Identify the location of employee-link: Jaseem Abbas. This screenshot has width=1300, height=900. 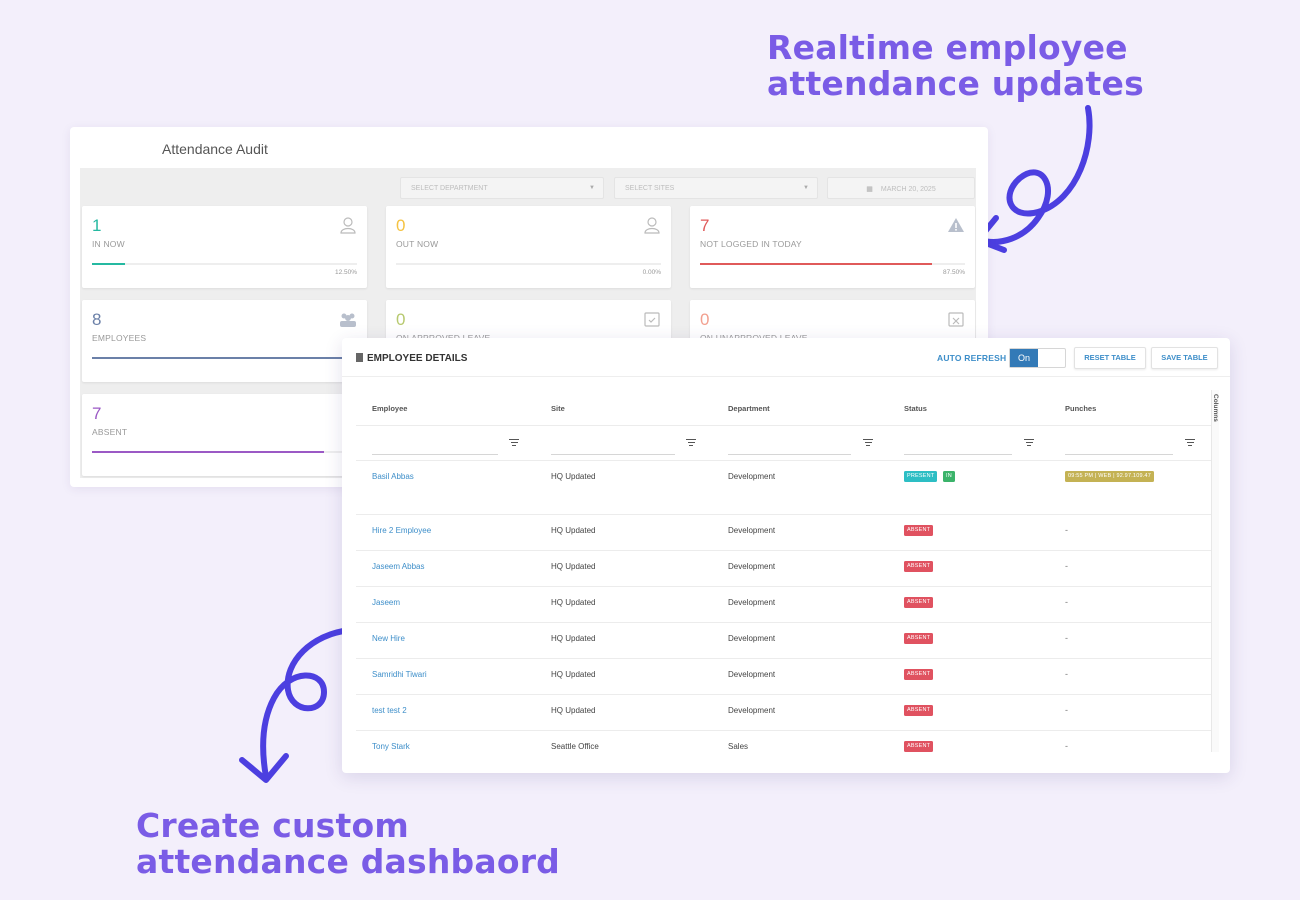
(398, 566).